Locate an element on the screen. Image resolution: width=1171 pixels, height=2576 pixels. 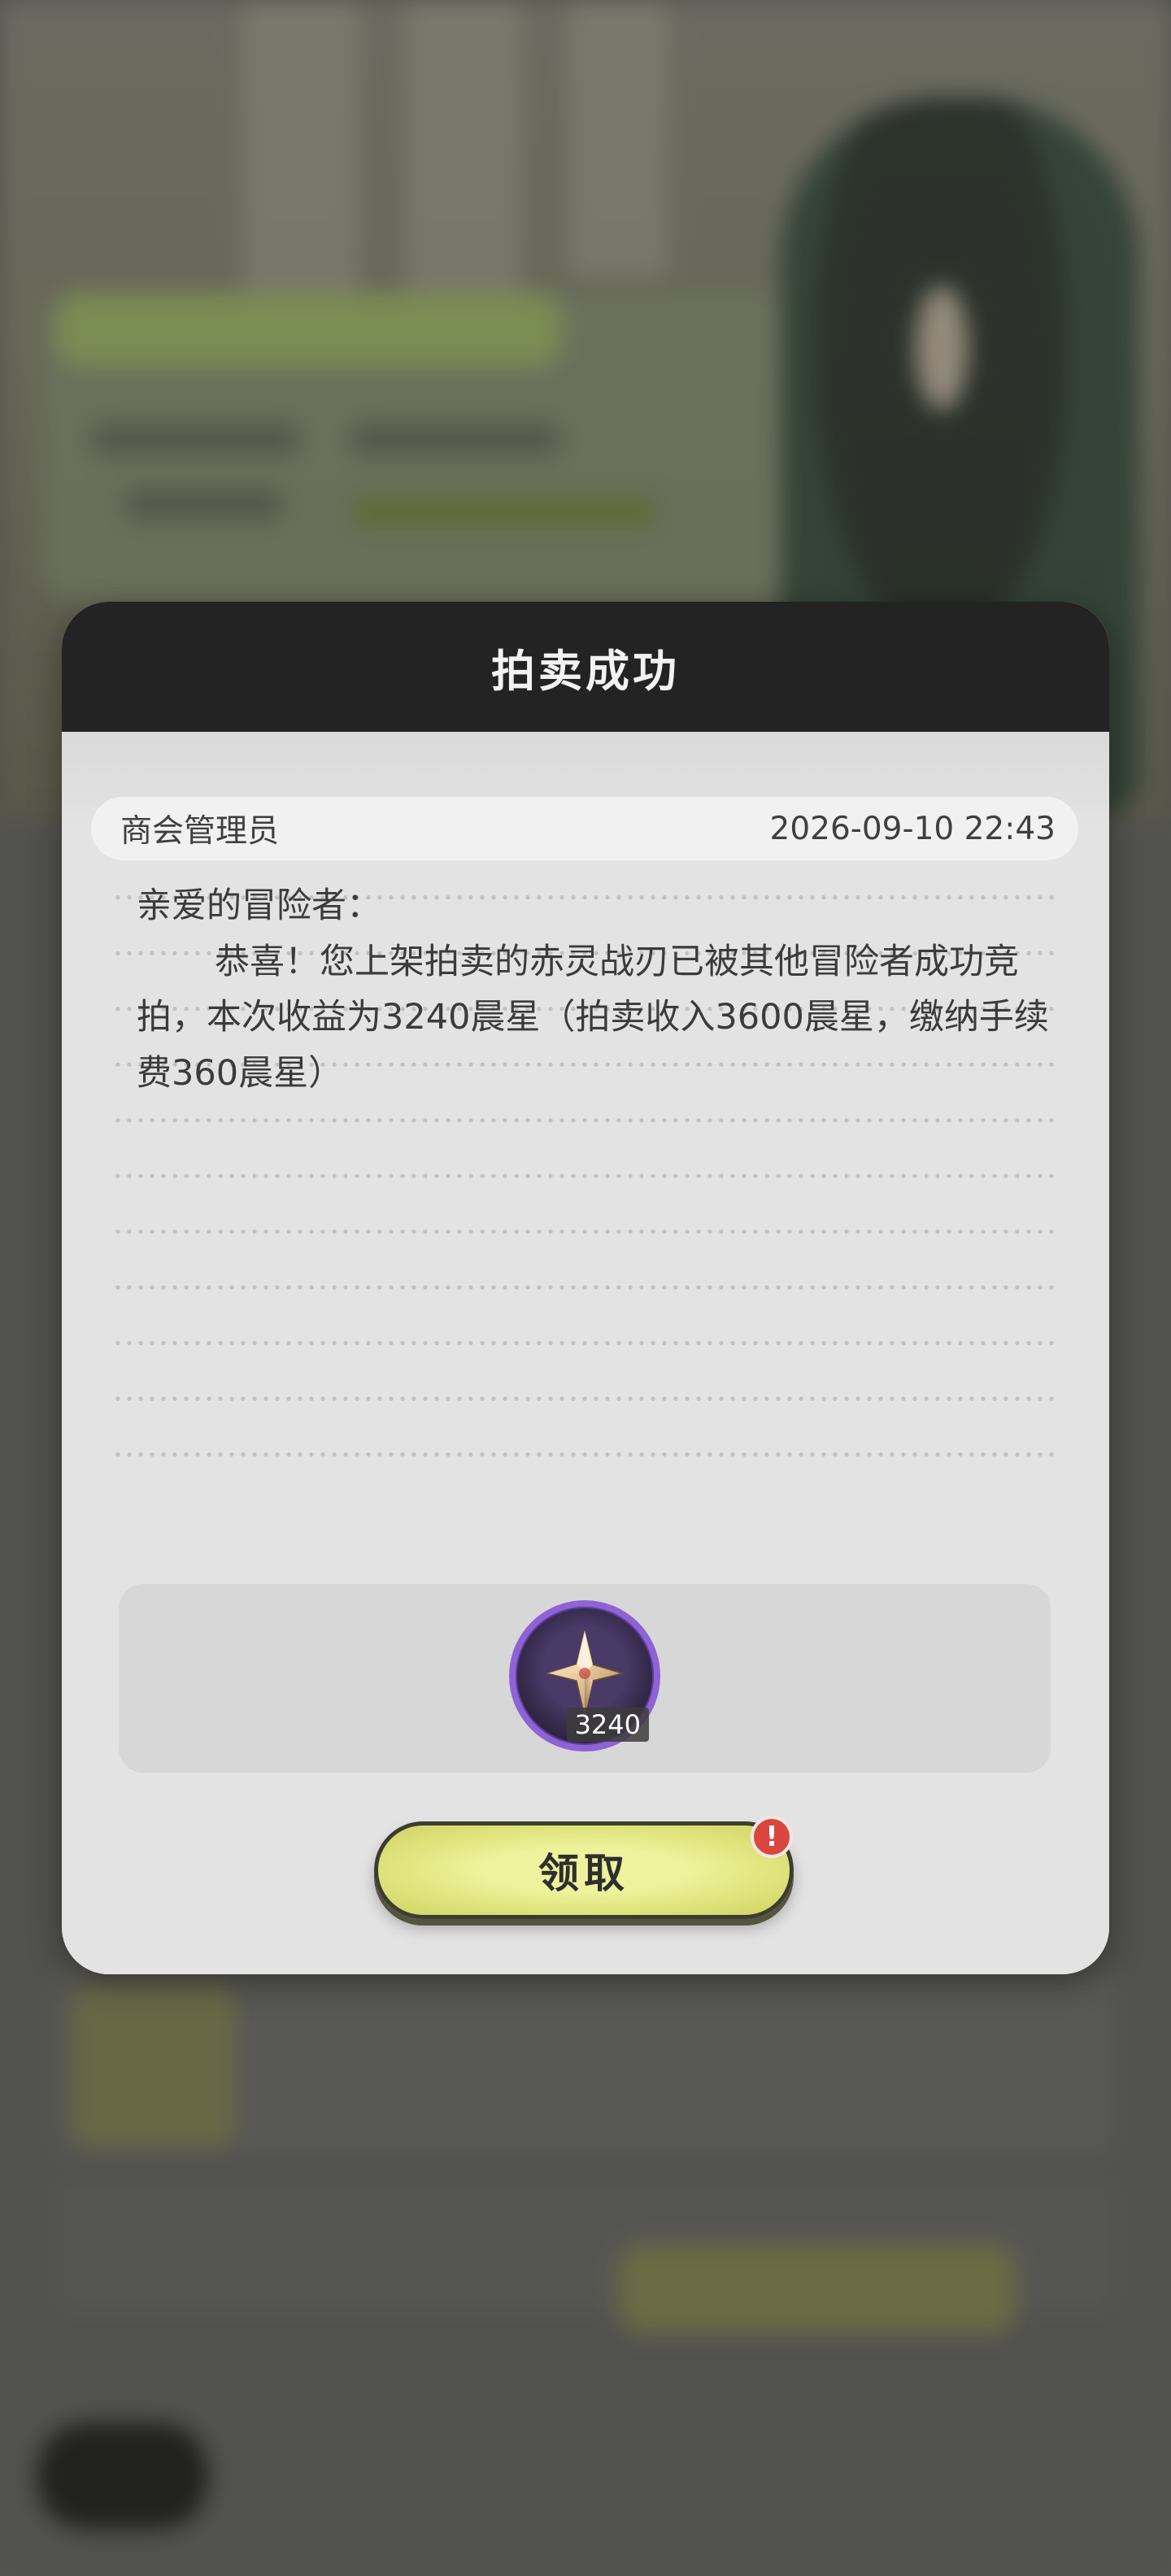
reward-item: 3240 is located at coordinates (584, 1676).